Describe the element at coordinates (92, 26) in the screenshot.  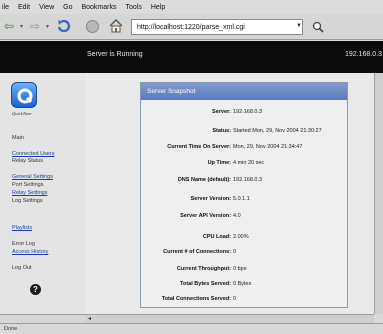
I see `stop-icon` at that location.